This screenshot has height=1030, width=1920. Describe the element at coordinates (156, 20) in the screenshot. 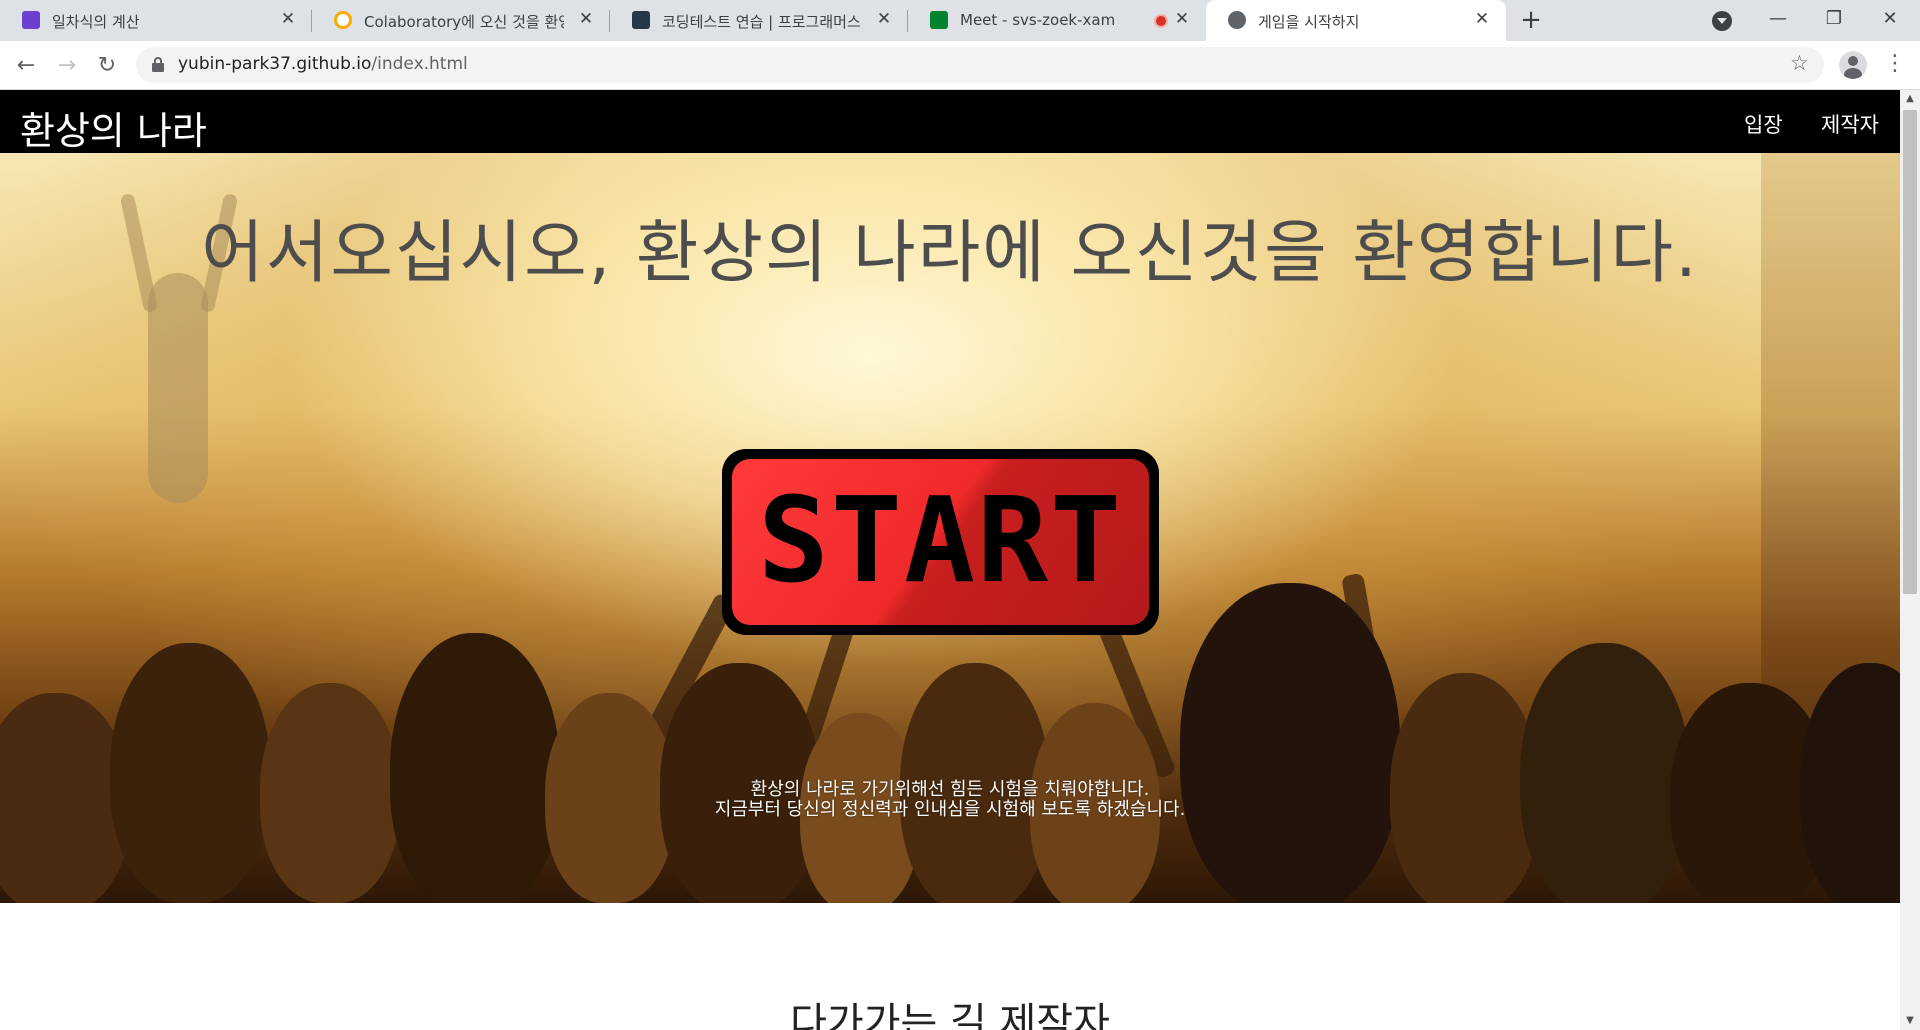

I see `tab-1: 일차식의 계산 ✕` at that location.